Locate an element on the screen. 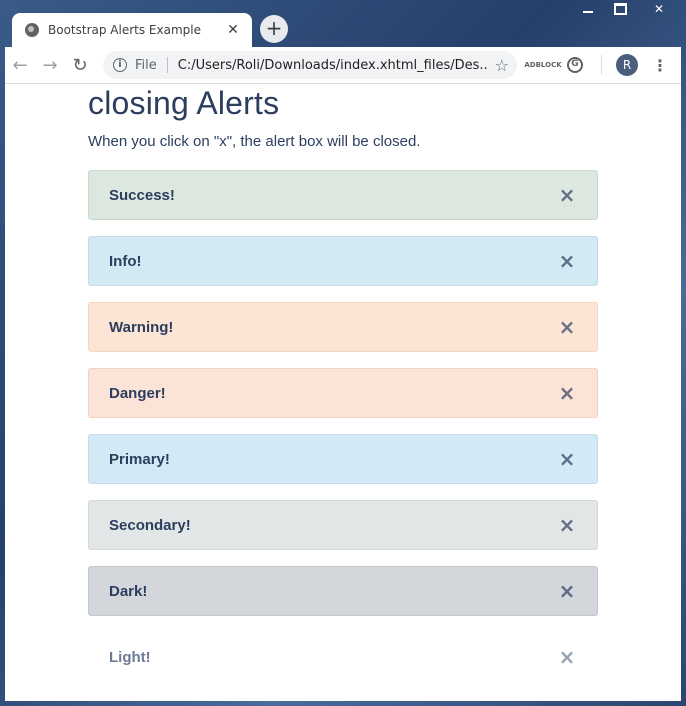 The image size is (686, 706). page-title: closing Alerts is located at coordinates (184, 103).